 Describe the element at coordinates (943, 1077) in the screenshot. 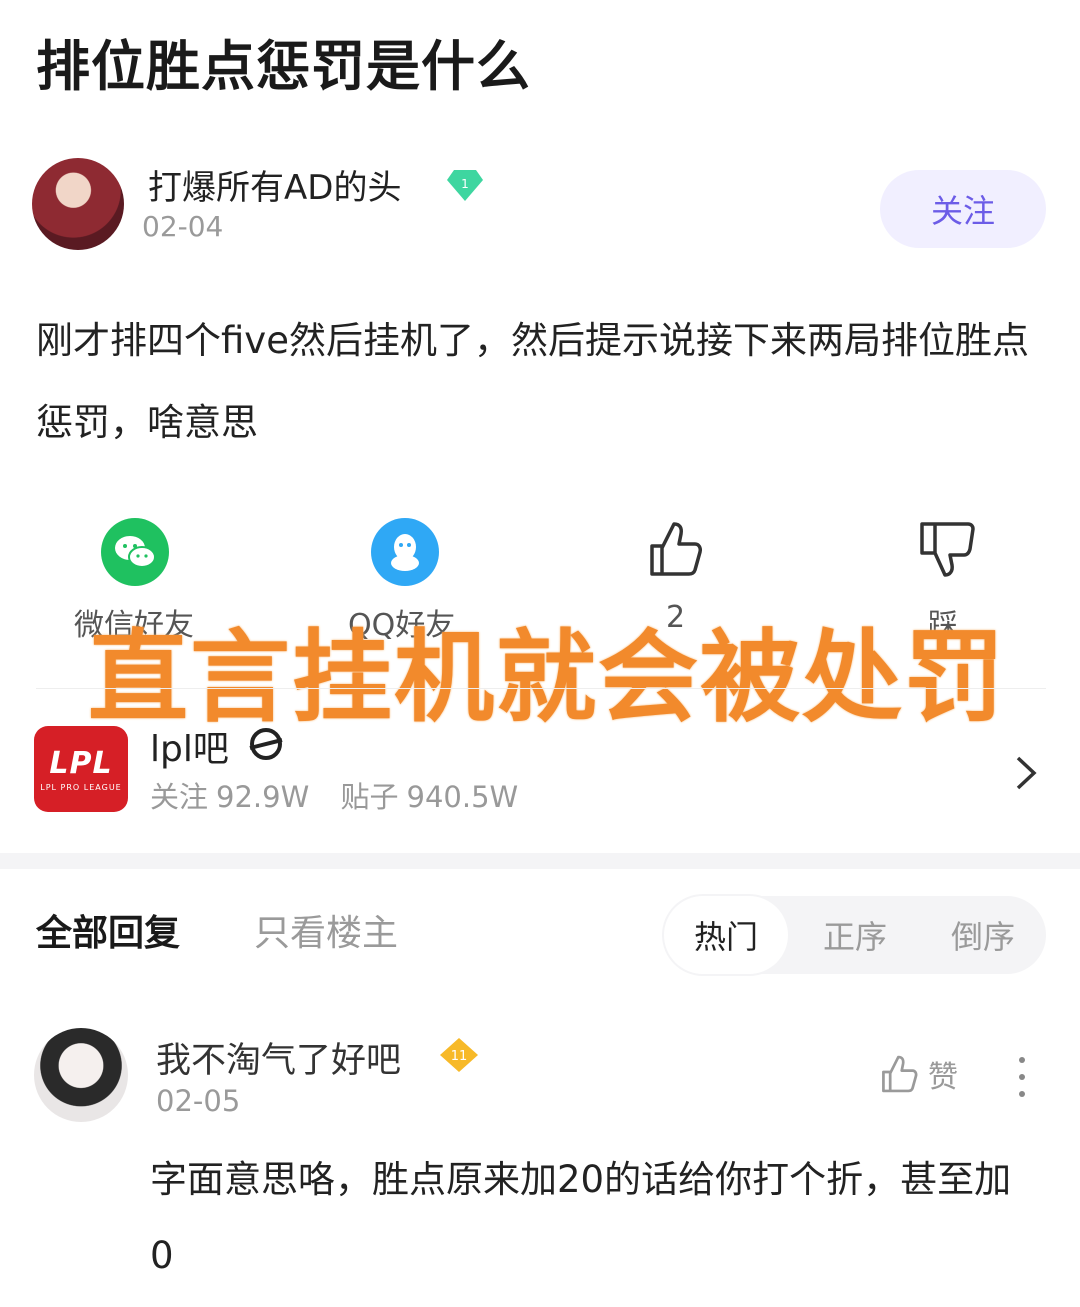

I see `reply-like-label: 赞` at that location.